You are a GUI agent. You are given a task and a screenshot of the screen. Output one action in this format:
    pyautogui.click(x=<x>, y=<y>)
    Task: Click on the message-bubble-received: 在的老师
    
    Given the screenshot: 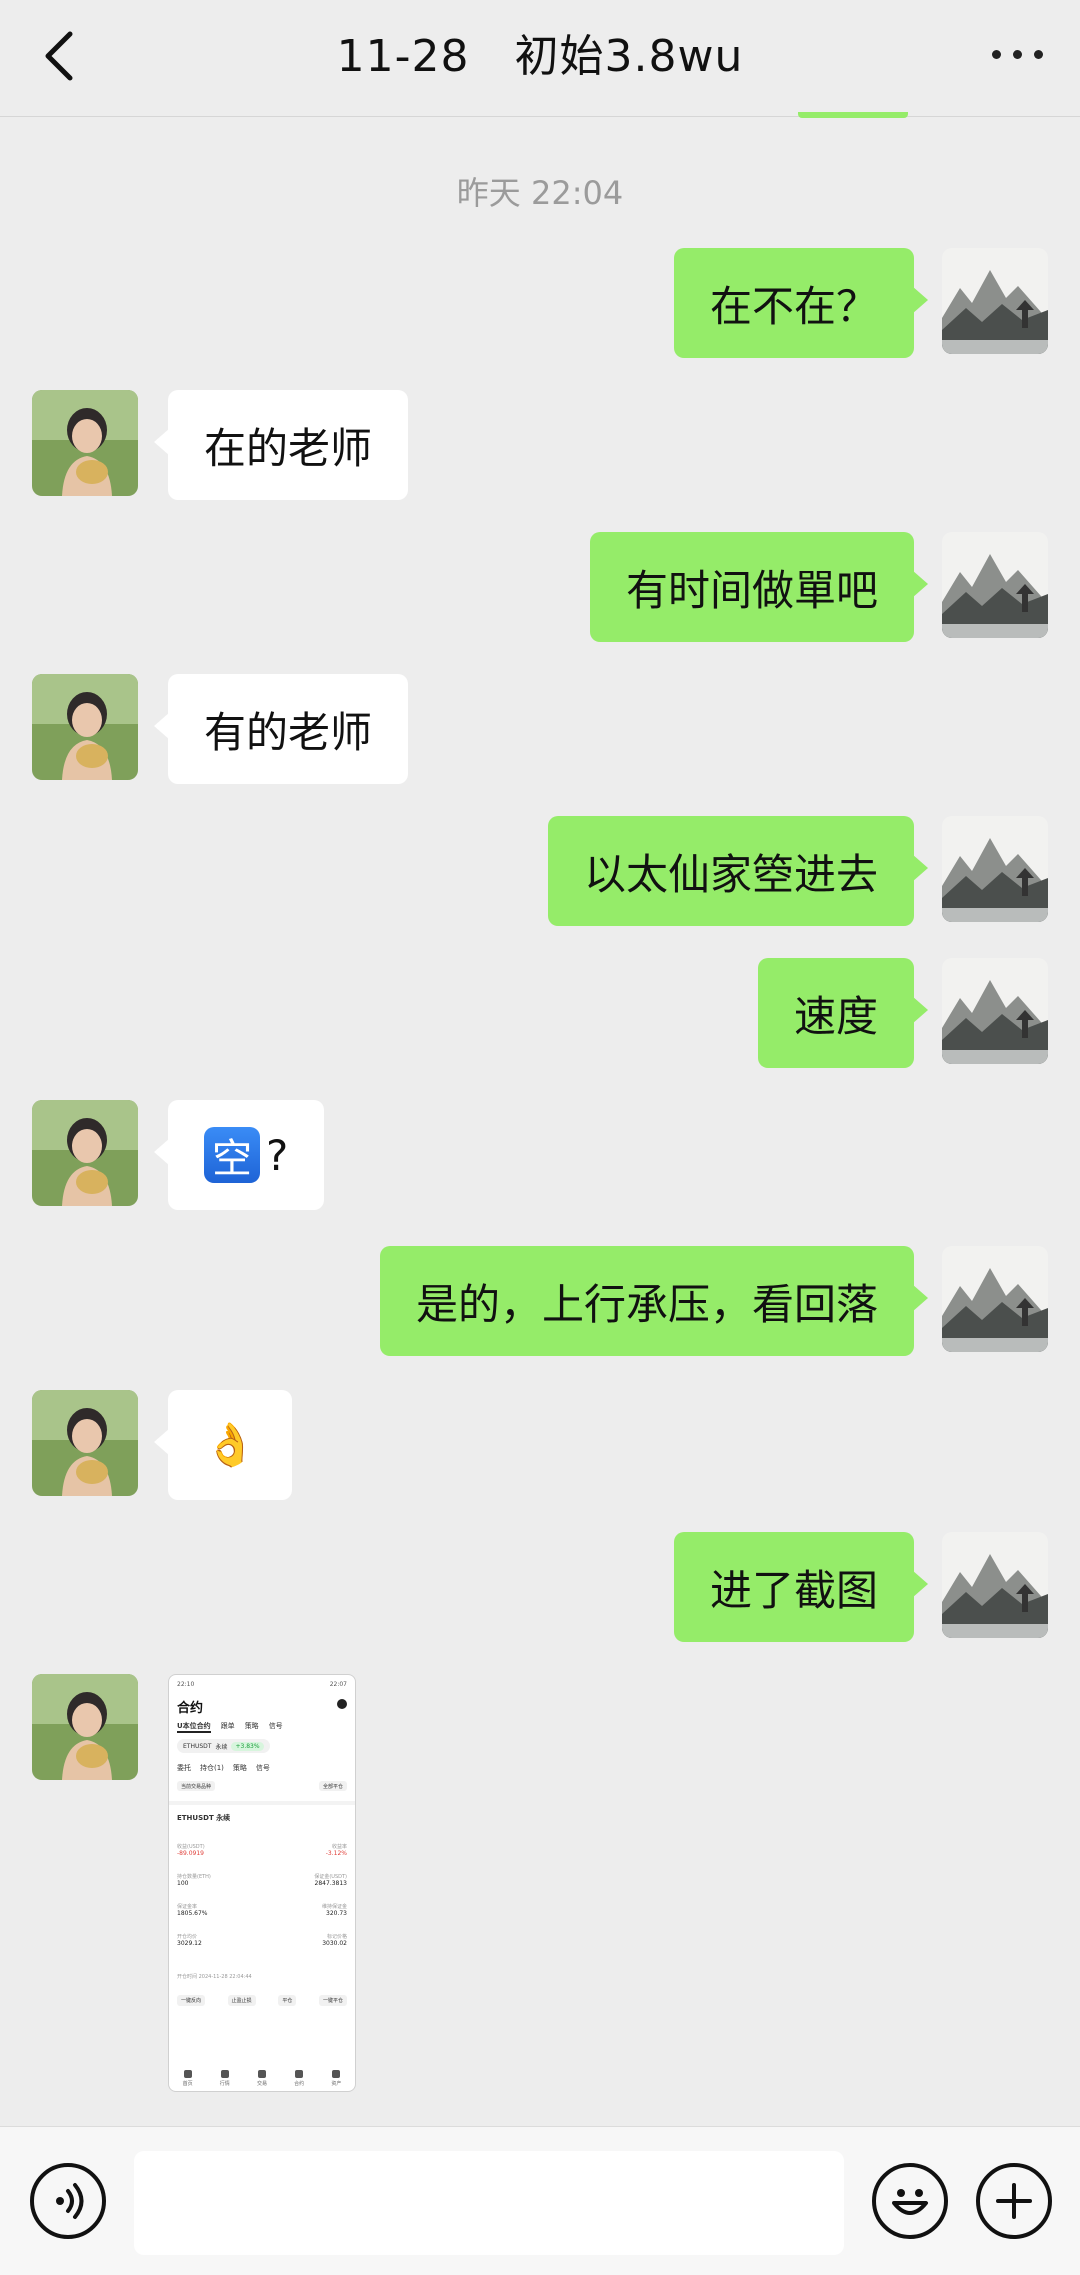 What is the action you would take?
    pyautogui.click(x=281, y=445)
    